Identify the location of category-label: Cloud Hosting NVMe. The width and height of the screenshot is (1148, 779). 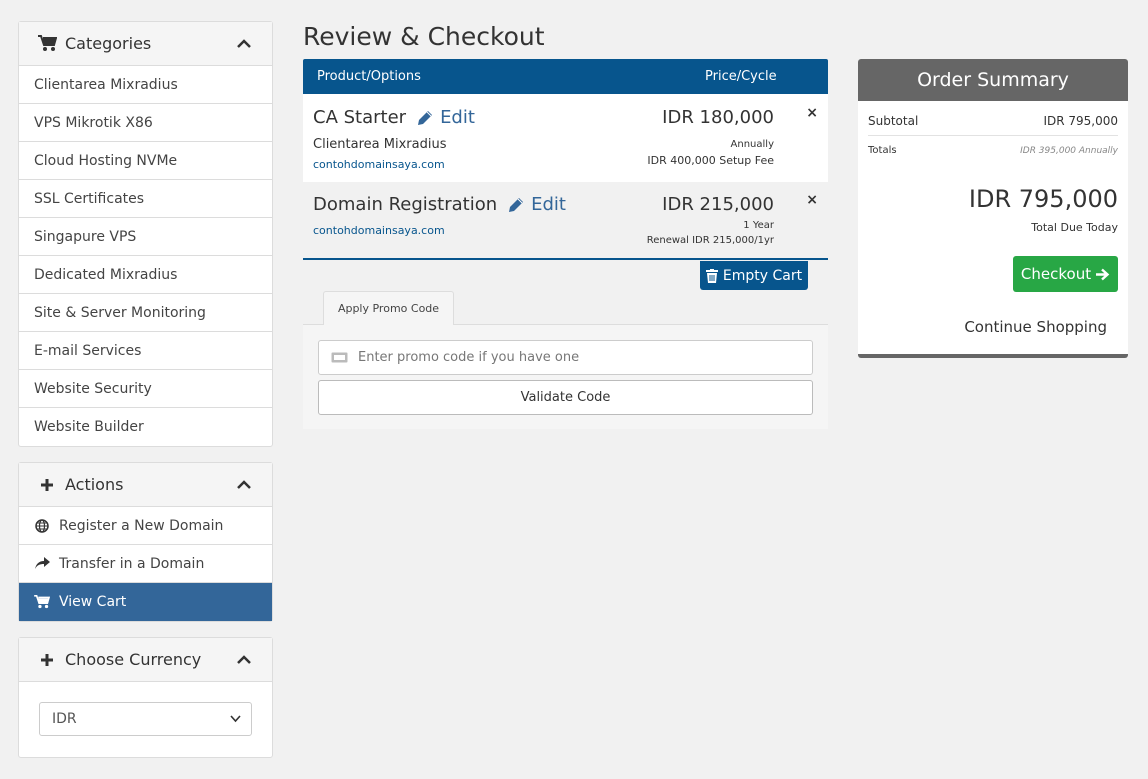
(106, 160).